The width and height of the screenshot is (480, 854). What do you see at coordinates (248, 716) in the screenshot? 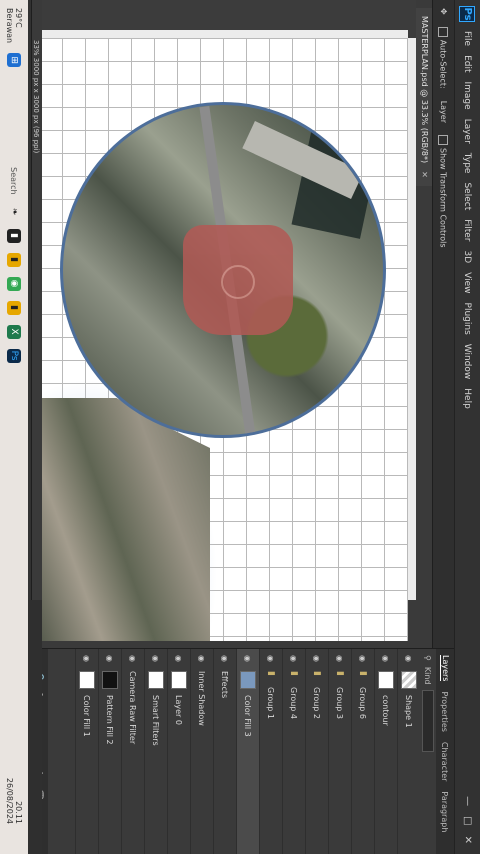
I see `layer-name: Color Fill 3` at bounding box center [248, 716].